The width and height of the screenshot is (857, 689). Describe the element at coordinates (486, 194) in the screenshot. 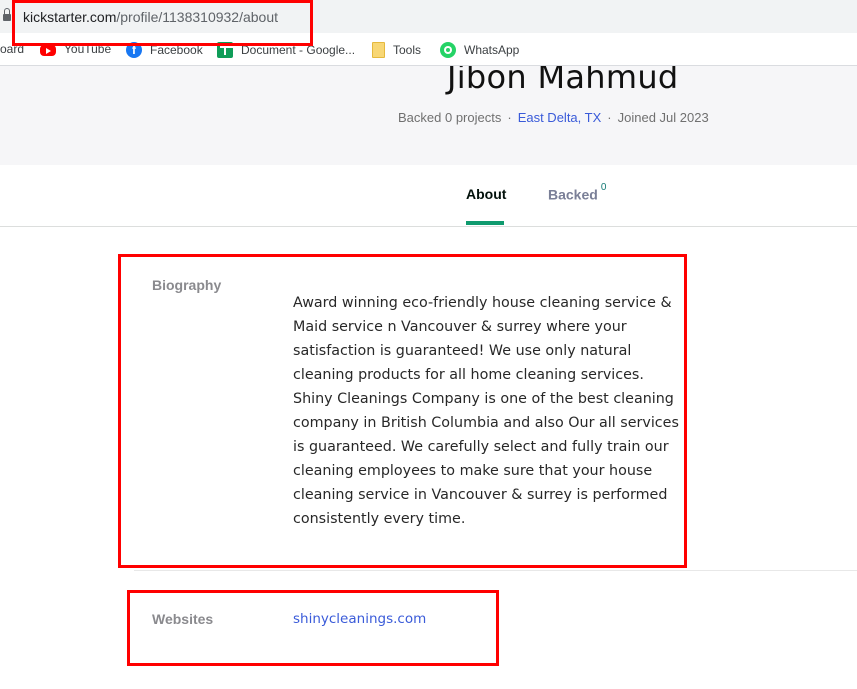

I see `tab-about: About` at that location.